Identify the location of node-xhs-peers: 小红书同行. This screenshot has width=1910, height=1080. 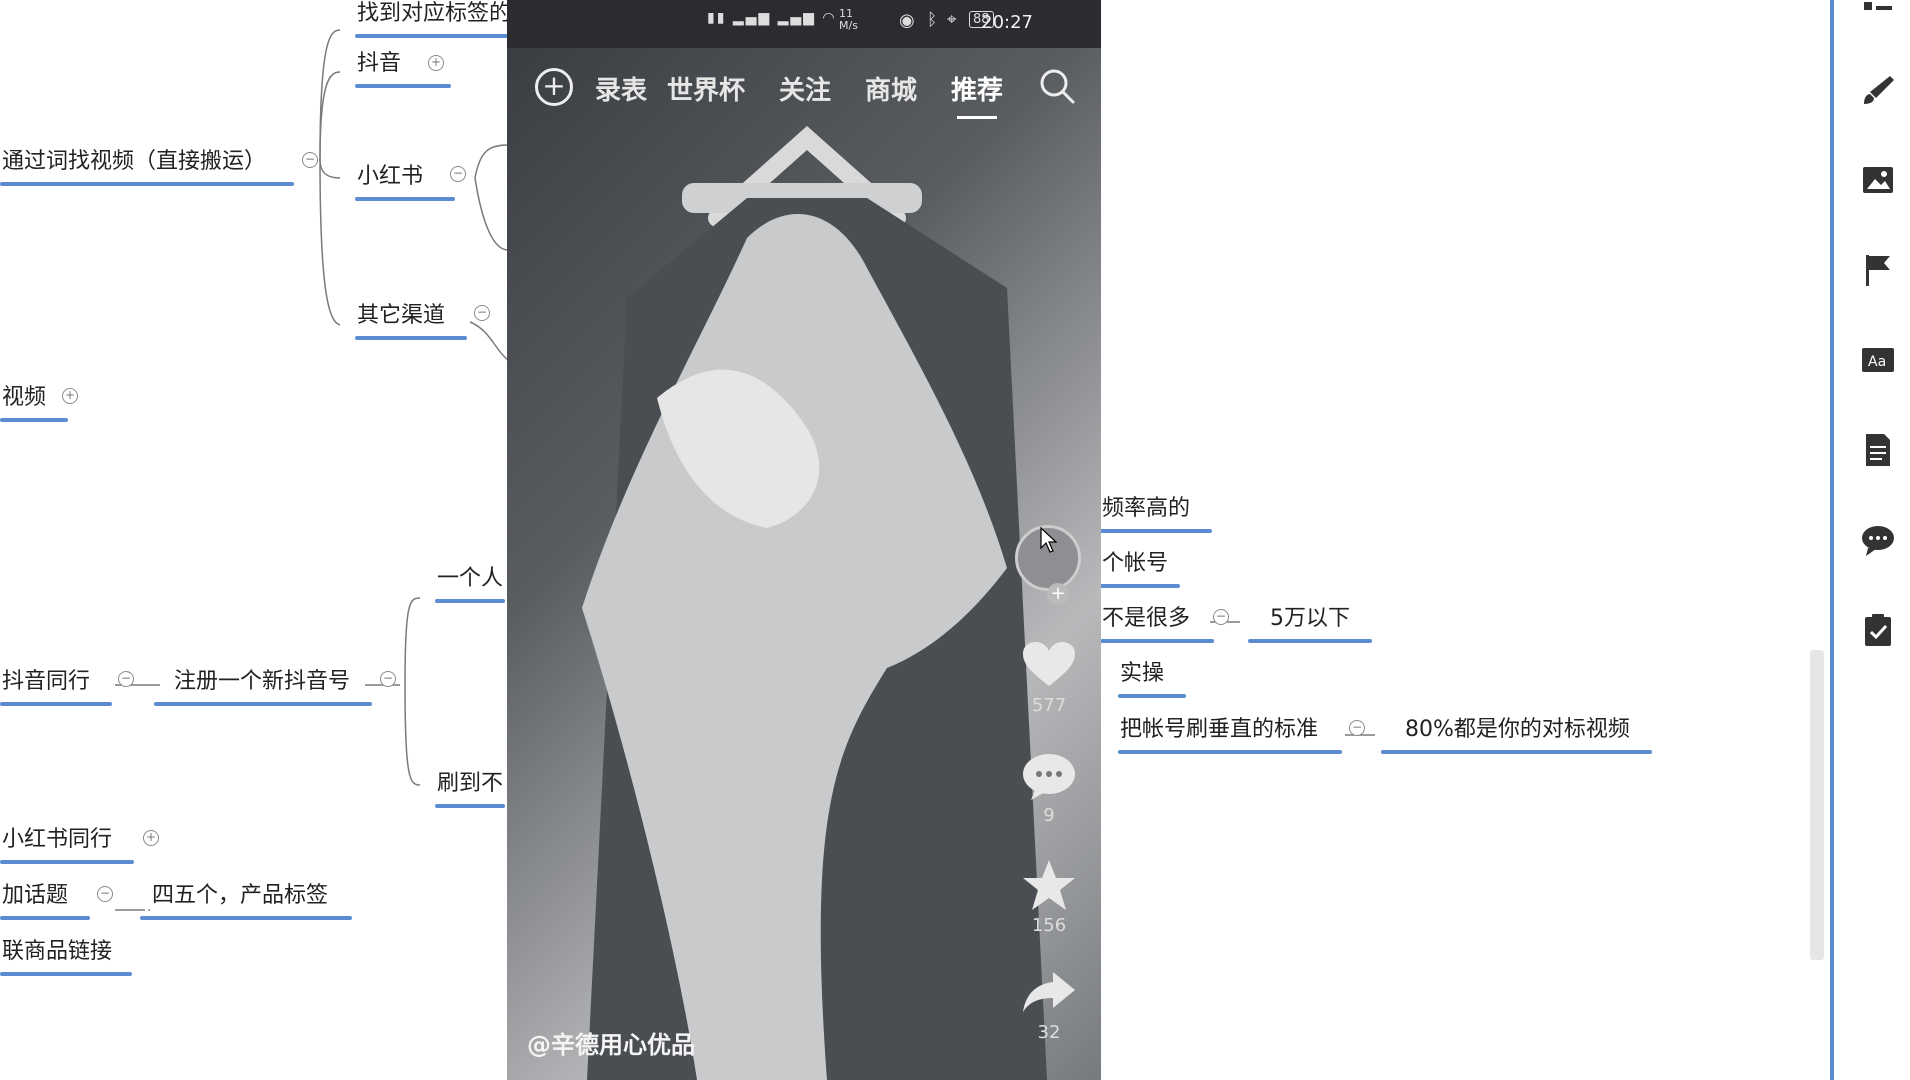
(67, 845).